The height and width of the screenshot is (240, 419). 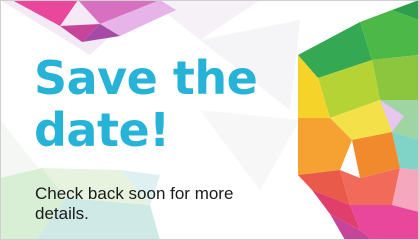 What do you see at coordinates (395, 77) in the screenshot?
I see `right-gem-facet` at bounding box center [395, 77].